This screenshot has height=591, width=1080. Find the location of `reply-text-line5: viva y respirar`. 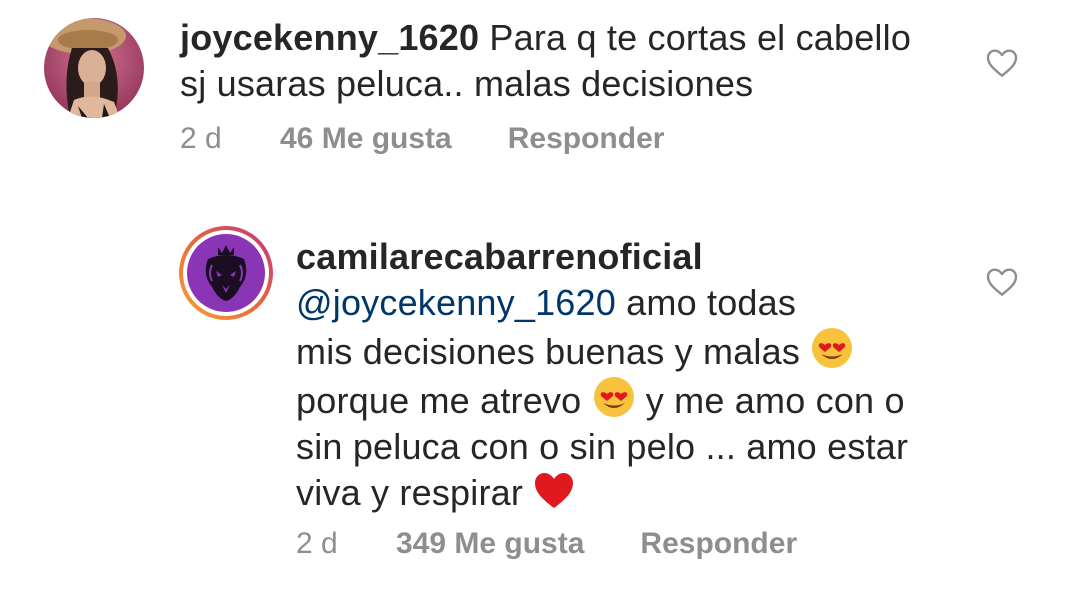

reply-text-line5: viva y respirar is located at coordinates (415, 492).